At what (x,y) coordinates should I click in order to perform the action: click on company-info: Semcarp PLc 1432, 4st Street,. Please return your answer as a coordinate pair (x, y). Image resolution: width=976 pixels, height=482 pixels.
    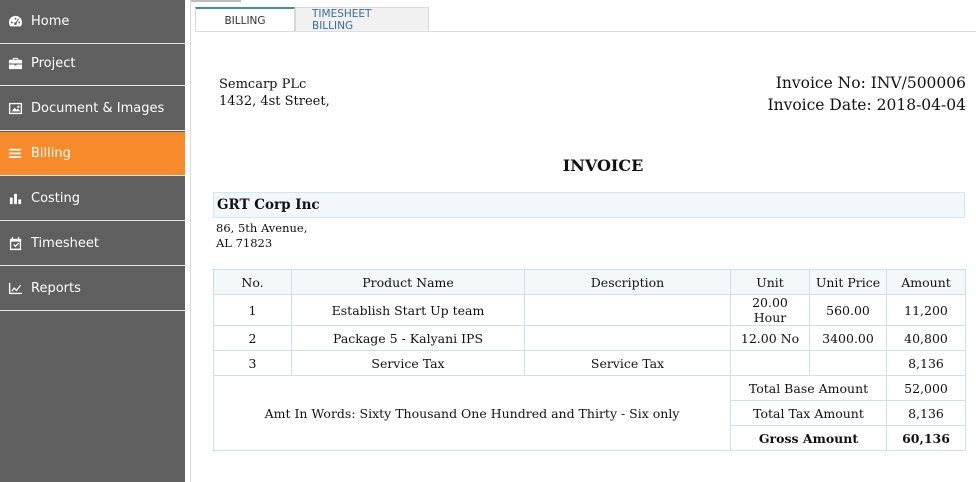
    Looking at the image, I should click on (274, 93).